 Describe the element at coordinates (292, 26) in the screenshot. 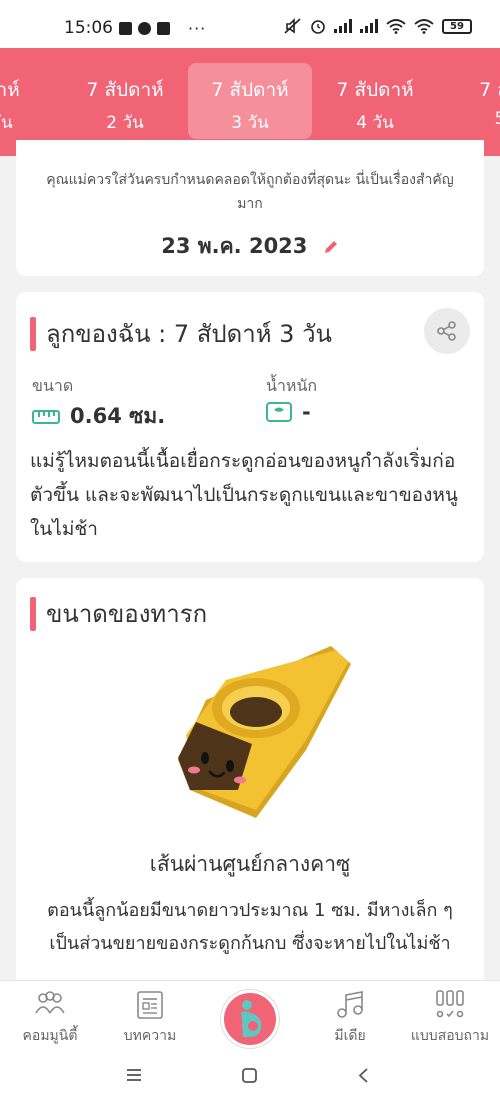

I see `mute-icon` at that location.